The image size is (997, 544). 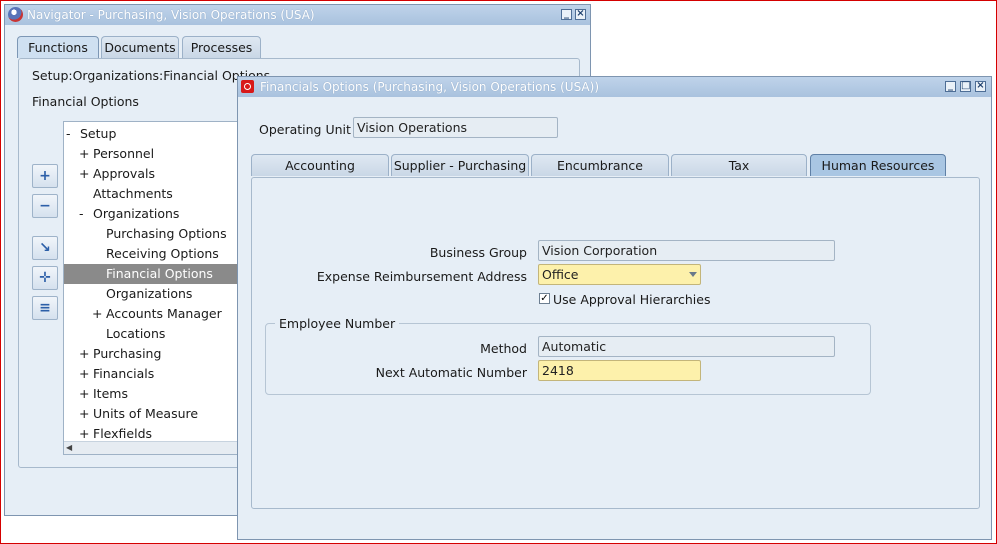 What do you see at coordinates (116, 374) in the screenshot?
I see `tree-node-financials: + Financials` at bounding box center [116, 374].